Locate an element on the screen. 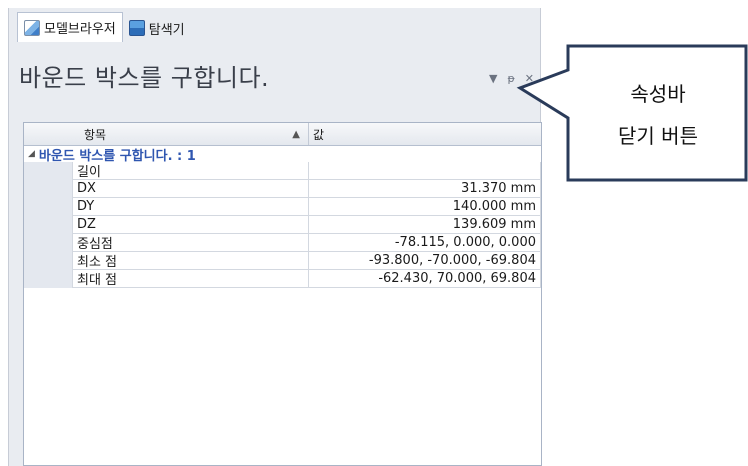 This screenshot has width=748, height=466. callout-text-line1: 속성바 is located at coordinates (658, 94).